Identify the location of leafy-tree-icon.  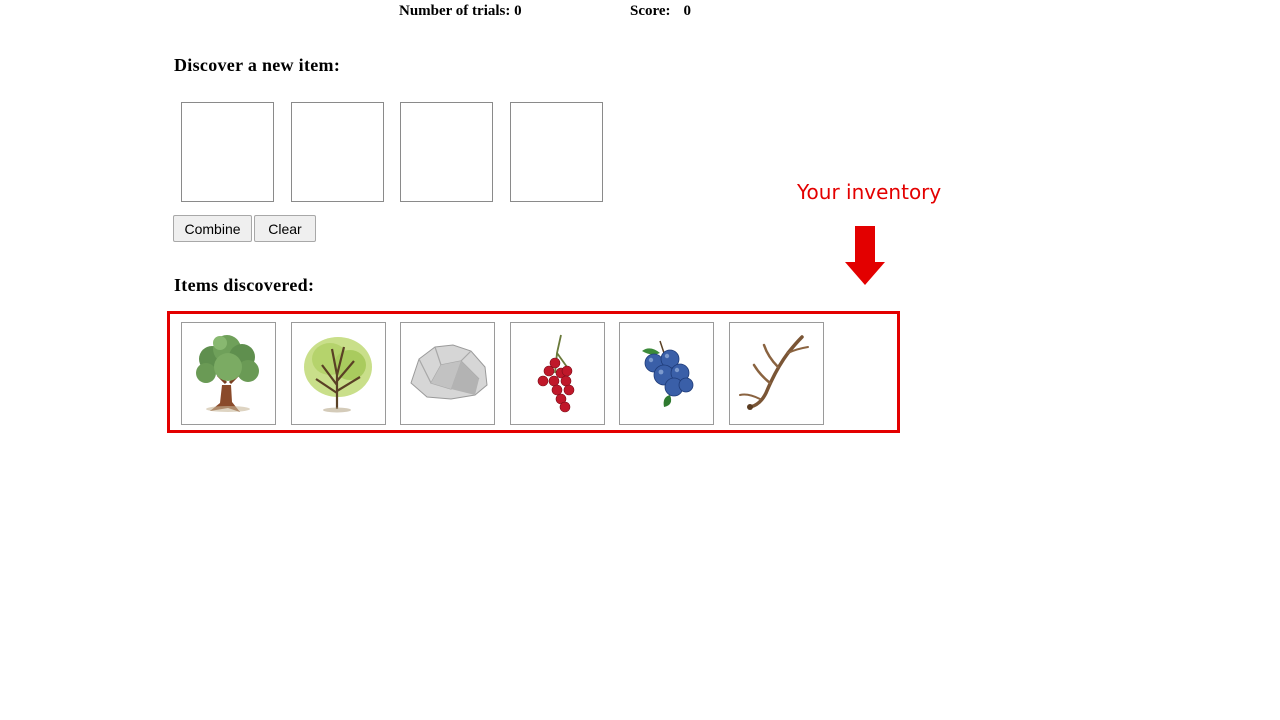
(338, 375).